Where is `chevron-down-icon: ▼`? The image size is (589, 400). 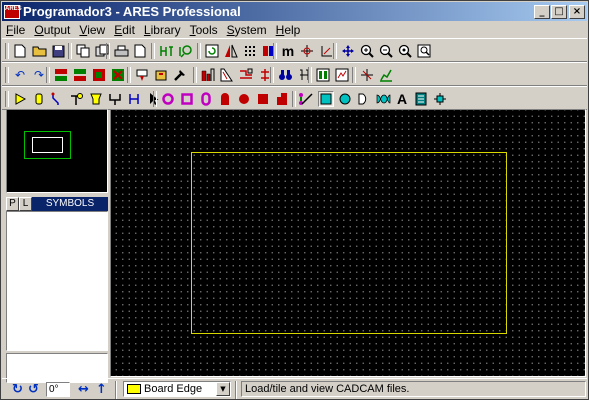
chevron-down-icon: ▼ is located at coordinates (223, 389).